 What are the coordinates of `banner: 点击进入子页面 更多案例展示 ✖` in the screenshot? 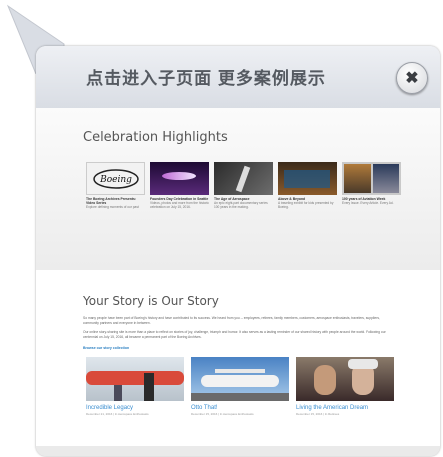 It's located at (238, 77).